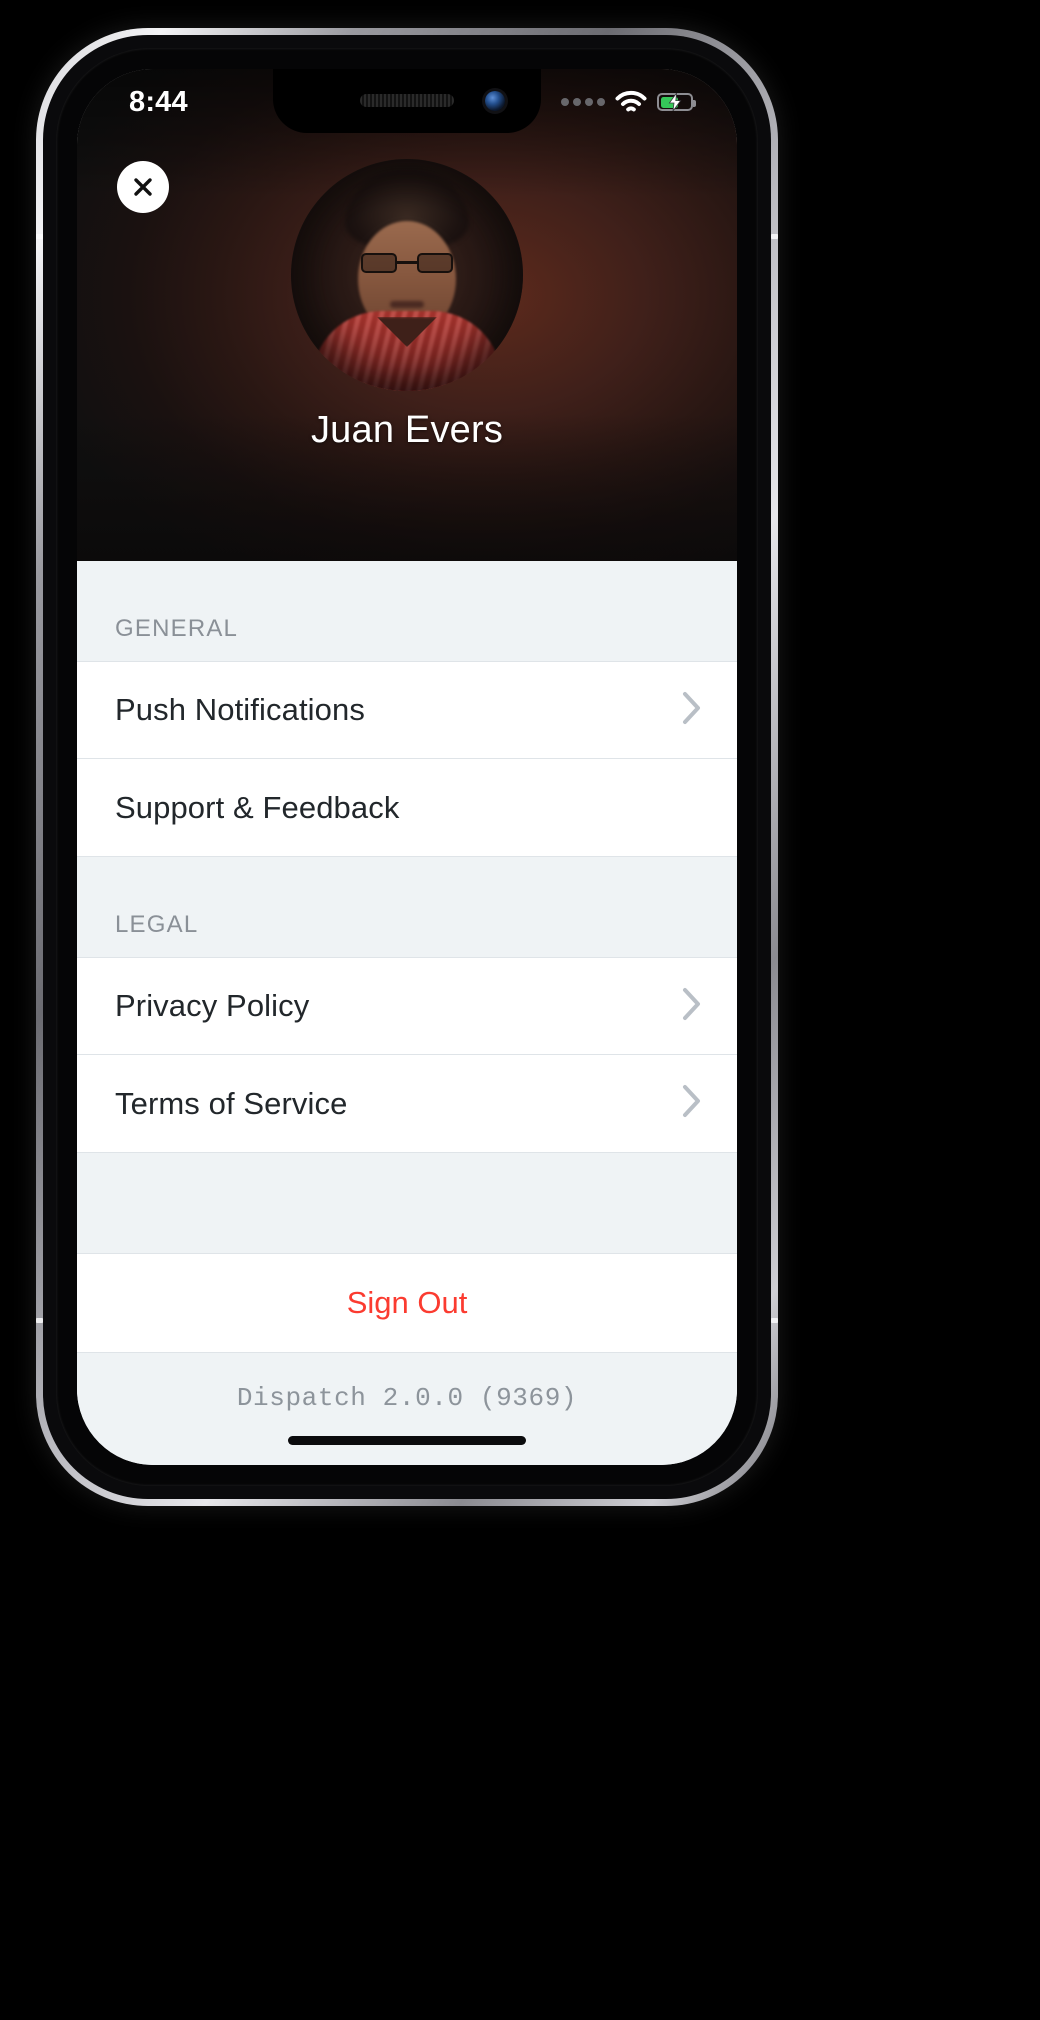 This screenshot has height=2020, width=1040. I want to click on list-item-push-notifications: Push Notifications, so click(407, 710).